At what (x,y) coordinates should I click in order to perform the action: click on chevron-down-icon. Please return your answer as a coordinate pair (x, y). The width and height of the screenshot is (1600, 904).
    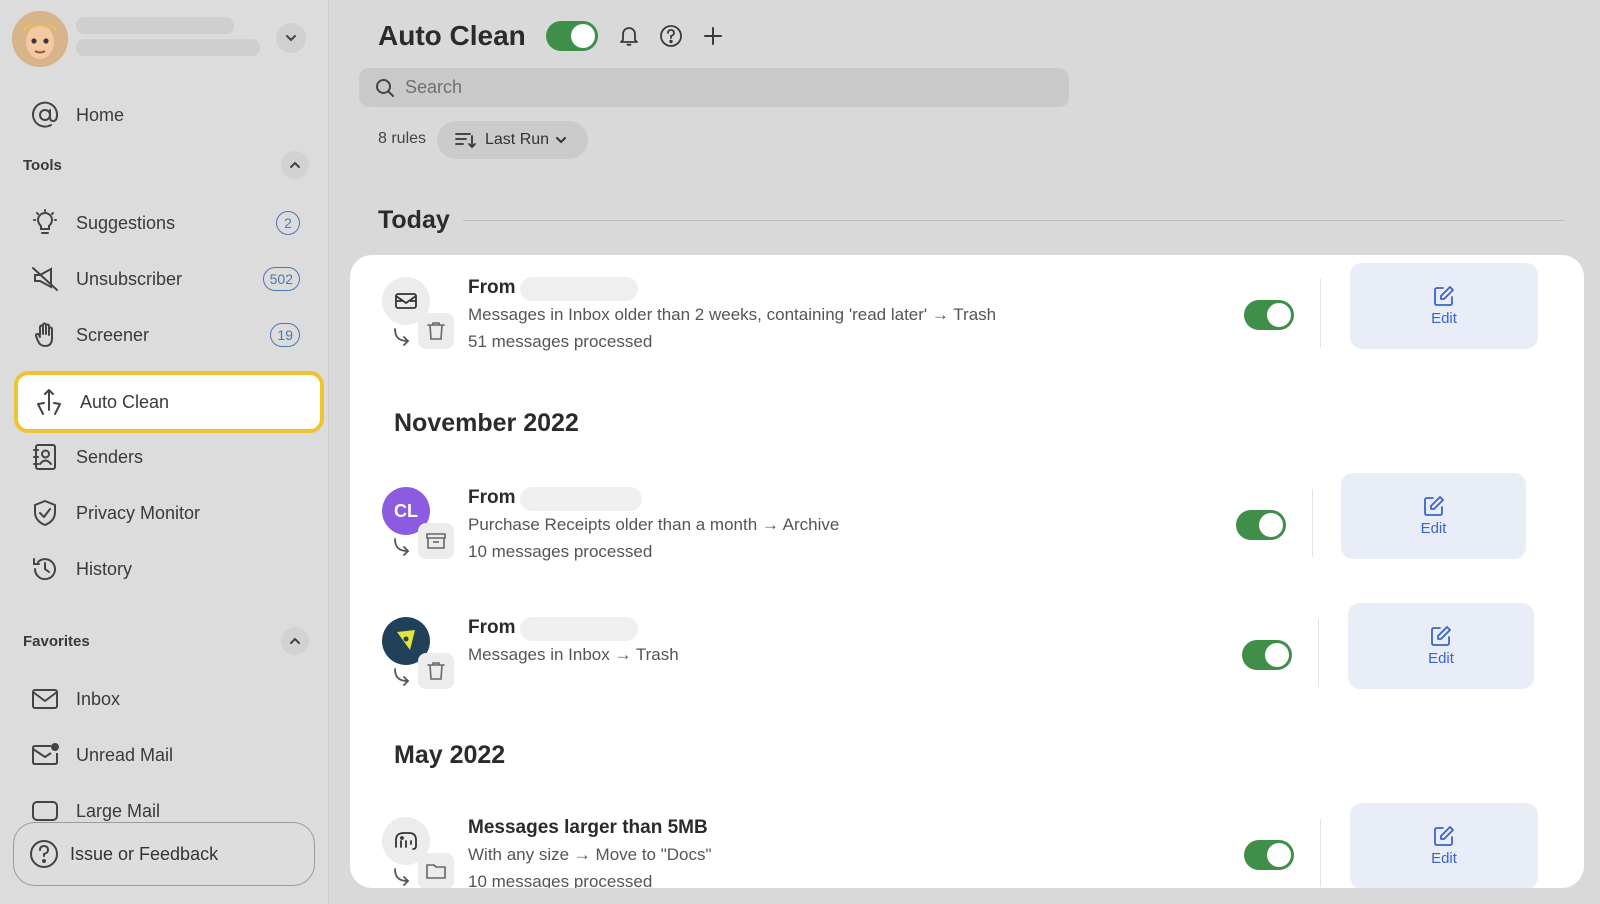
    Looking at the image, I should click on (561, 140).